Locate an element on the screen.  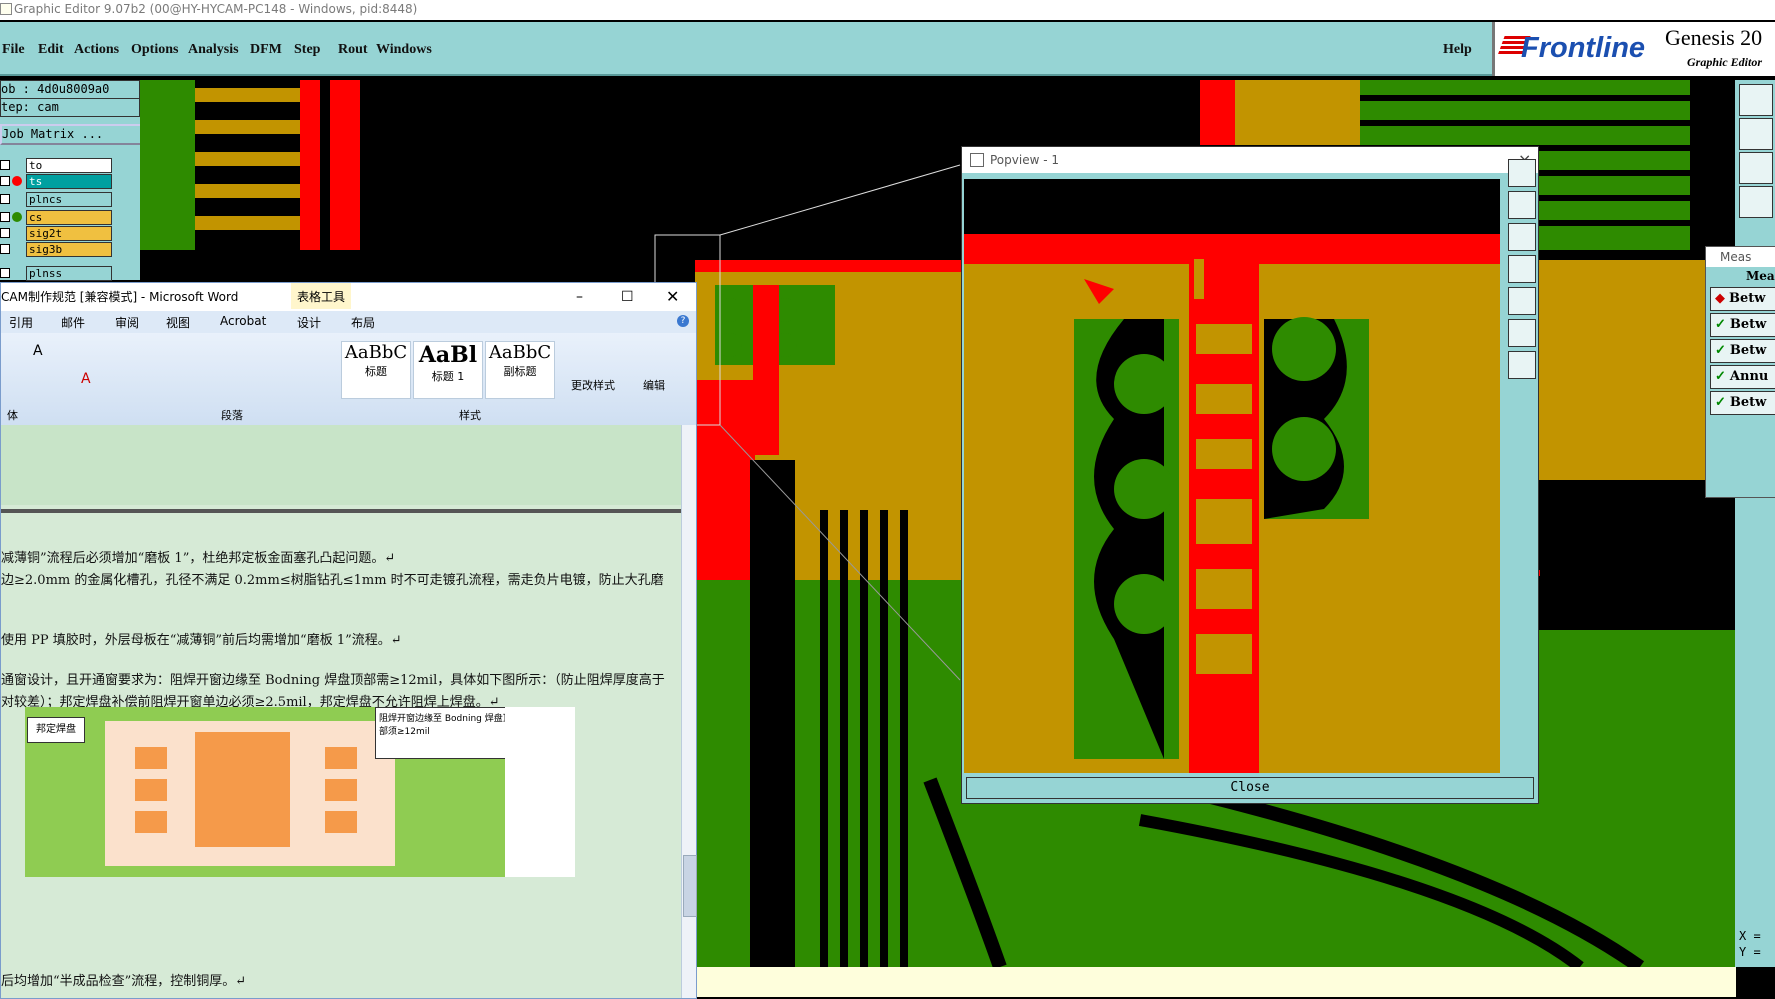
measure-panel: Meas Mea ◆ Betw ✓ Betw ✓ Betw ✓ Annu ✓ Betw is located at coordinates (1740, 372).